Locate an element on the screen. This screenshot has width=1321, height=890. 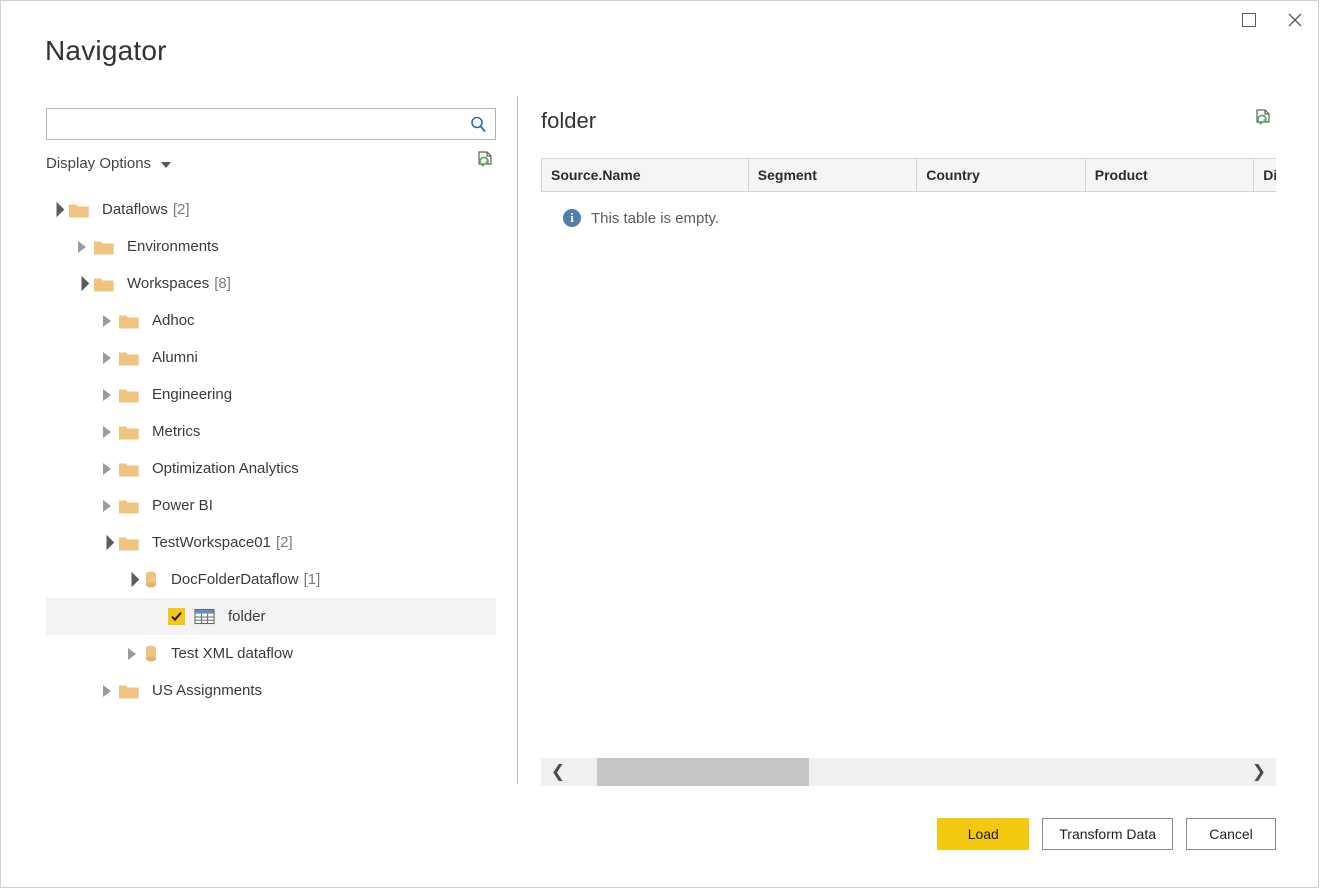
cancel-button: Cancel is located at coordinates (1231, 834).